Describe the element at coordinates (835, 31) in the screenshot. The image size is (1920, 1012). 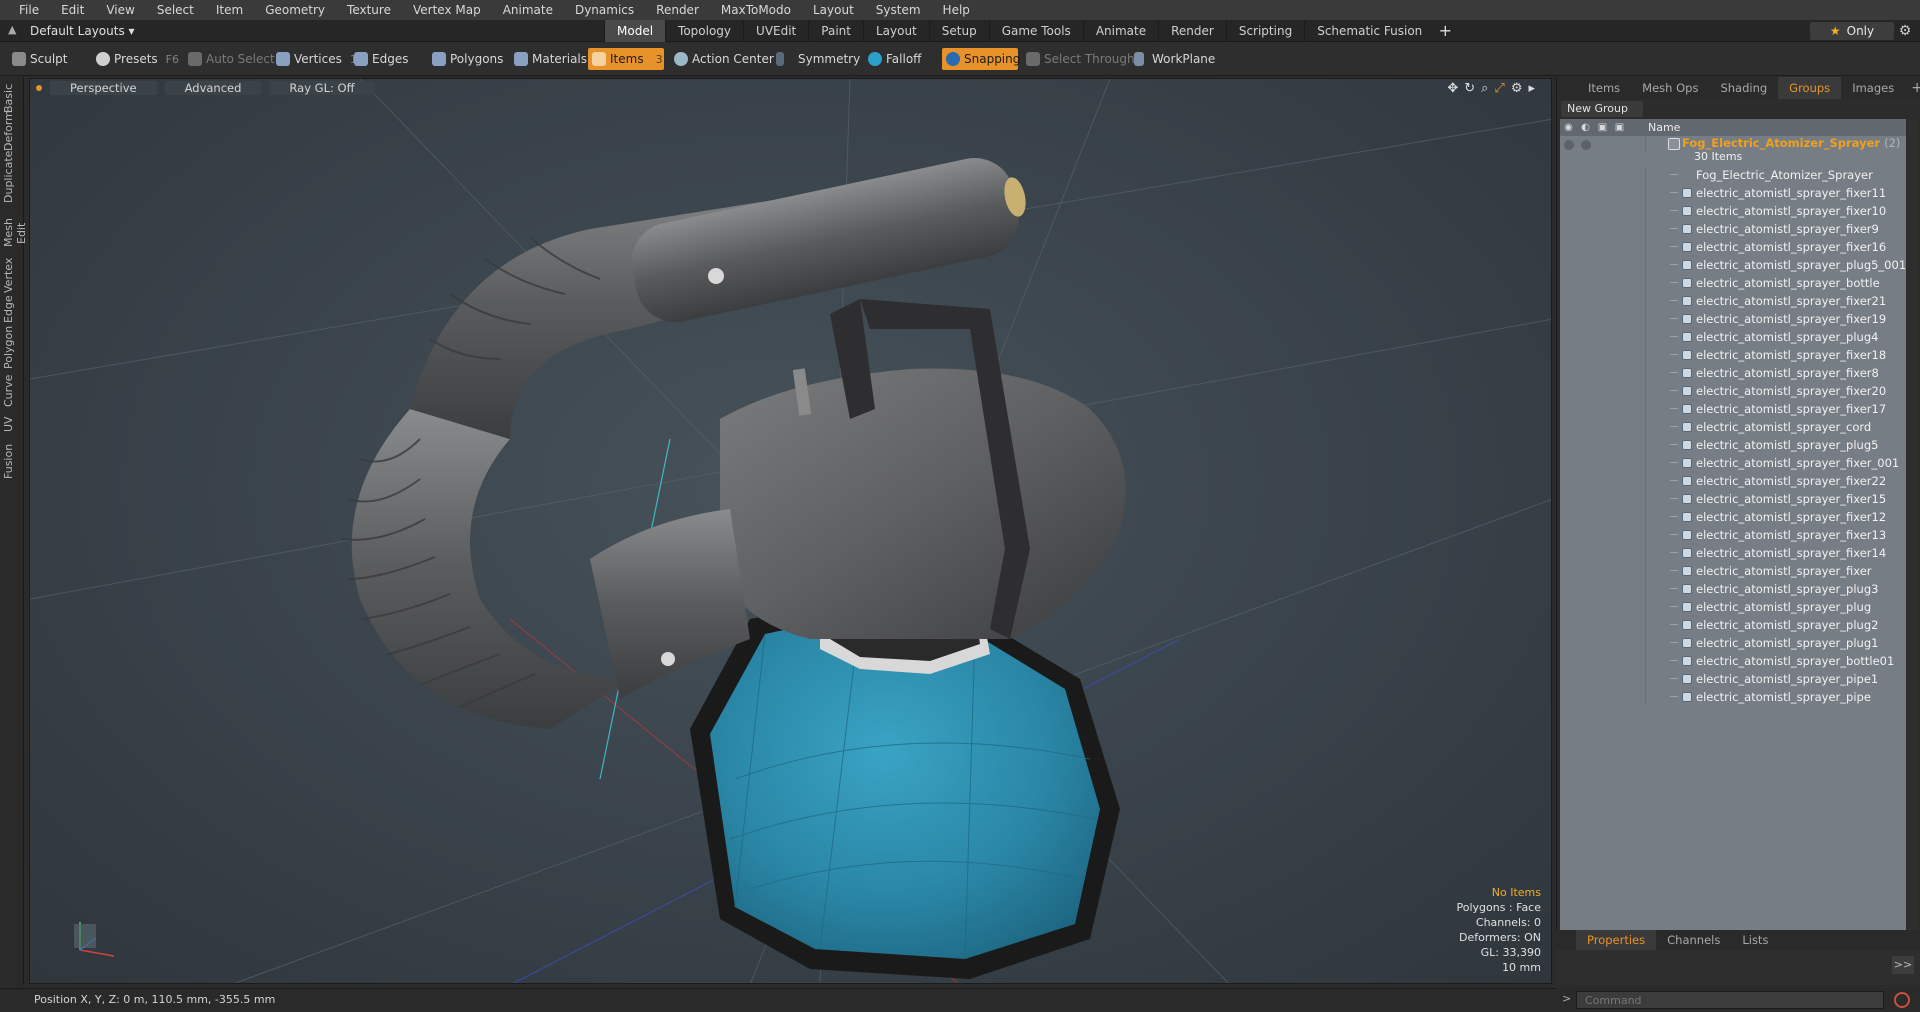
I see `layout-tab-paint: Paint` at that location.